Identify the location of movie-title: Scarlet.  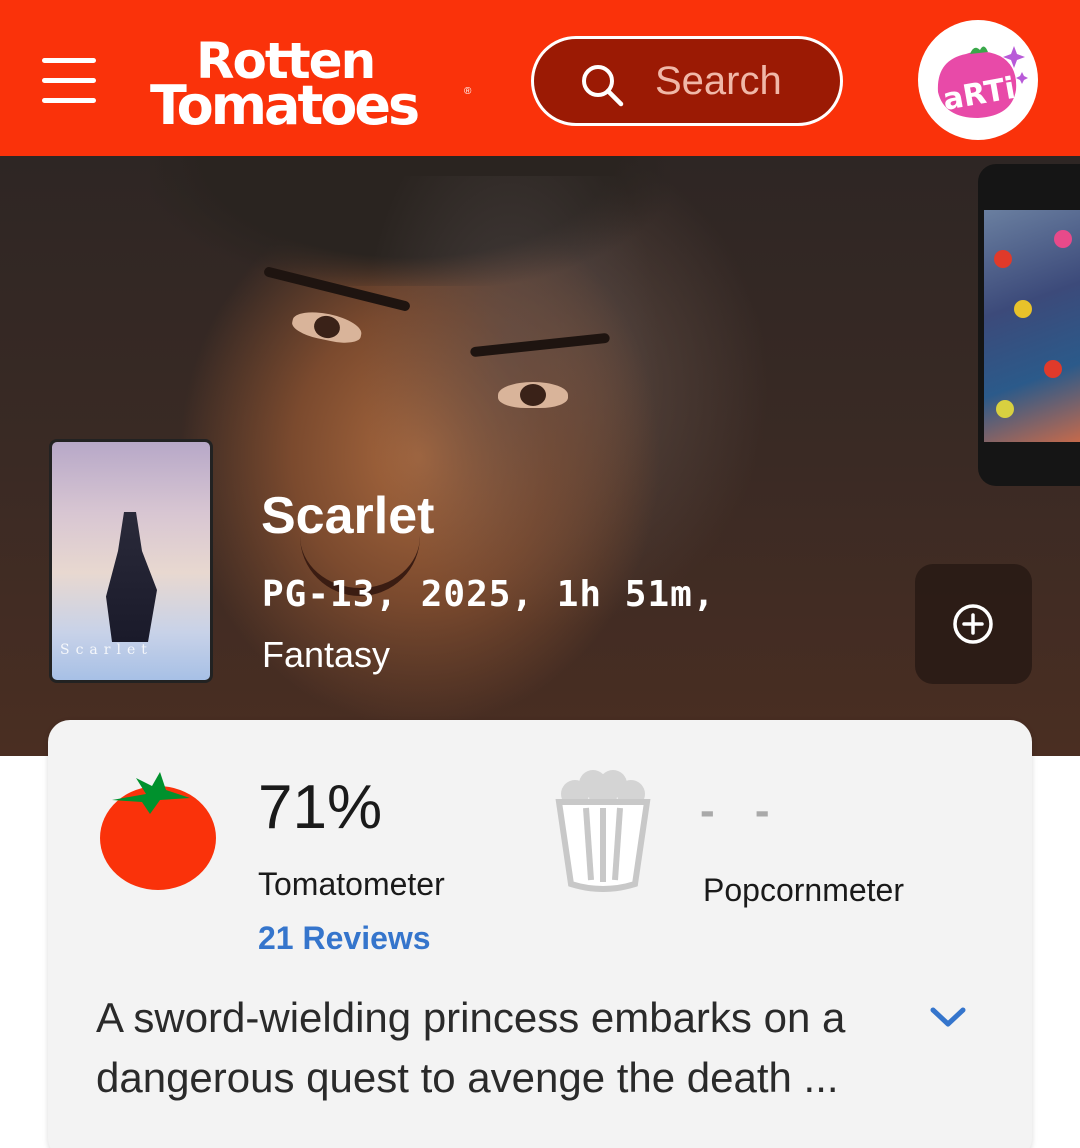
(348, 516).